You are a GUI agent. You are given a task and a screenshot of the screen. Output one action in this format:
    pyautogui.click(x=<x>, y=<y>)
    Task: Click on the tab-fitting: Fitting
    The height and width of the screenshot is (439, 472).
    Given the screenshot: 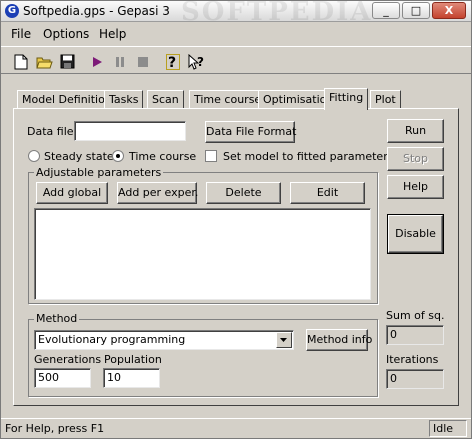 What is the action you would take?
    pyautogui.click(x=346, y=99)
    